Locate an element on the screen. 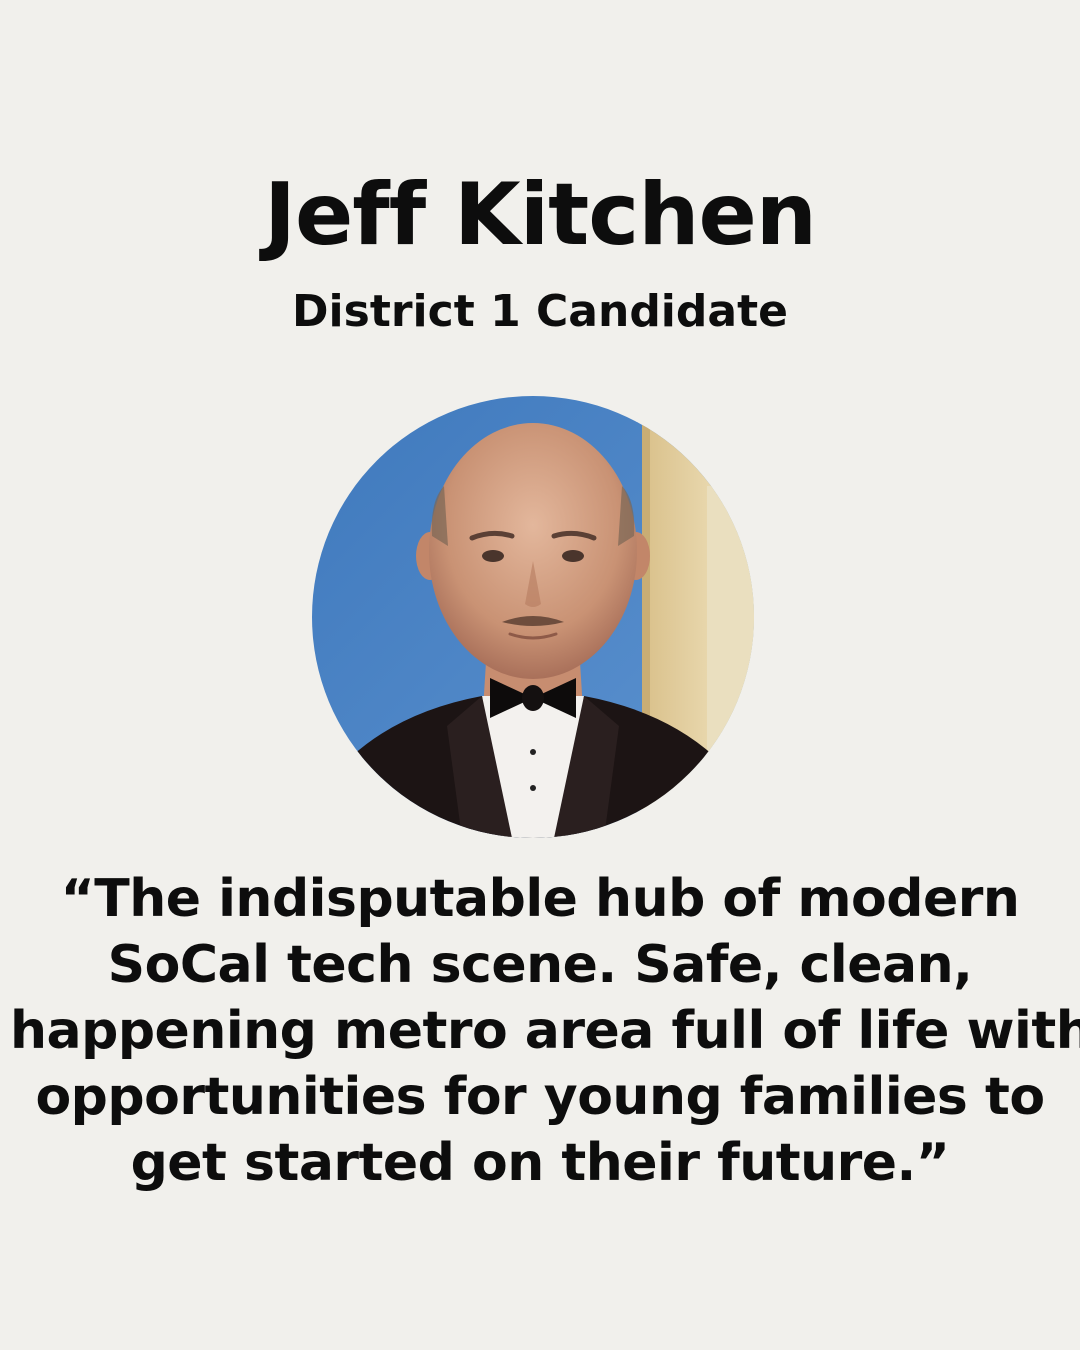 The height and width of the screenshot is (1350, 1080). quote-line: SoCal tech scene. Safe, clean, is located at coordinates (540, 965).